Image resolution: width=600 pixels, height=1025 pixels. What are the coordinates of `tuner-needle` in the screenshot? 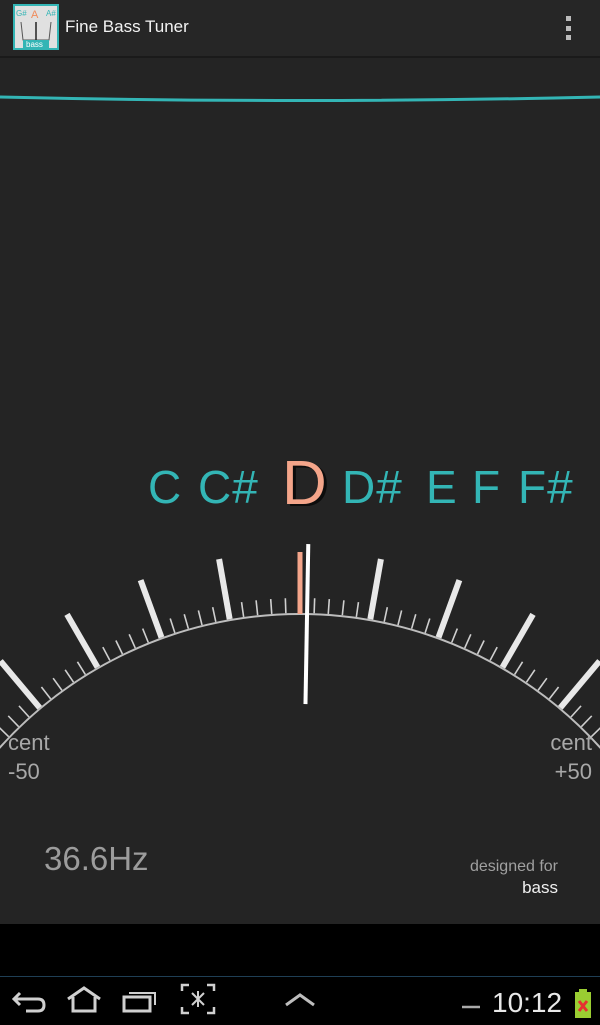 It's located at (307, 624).